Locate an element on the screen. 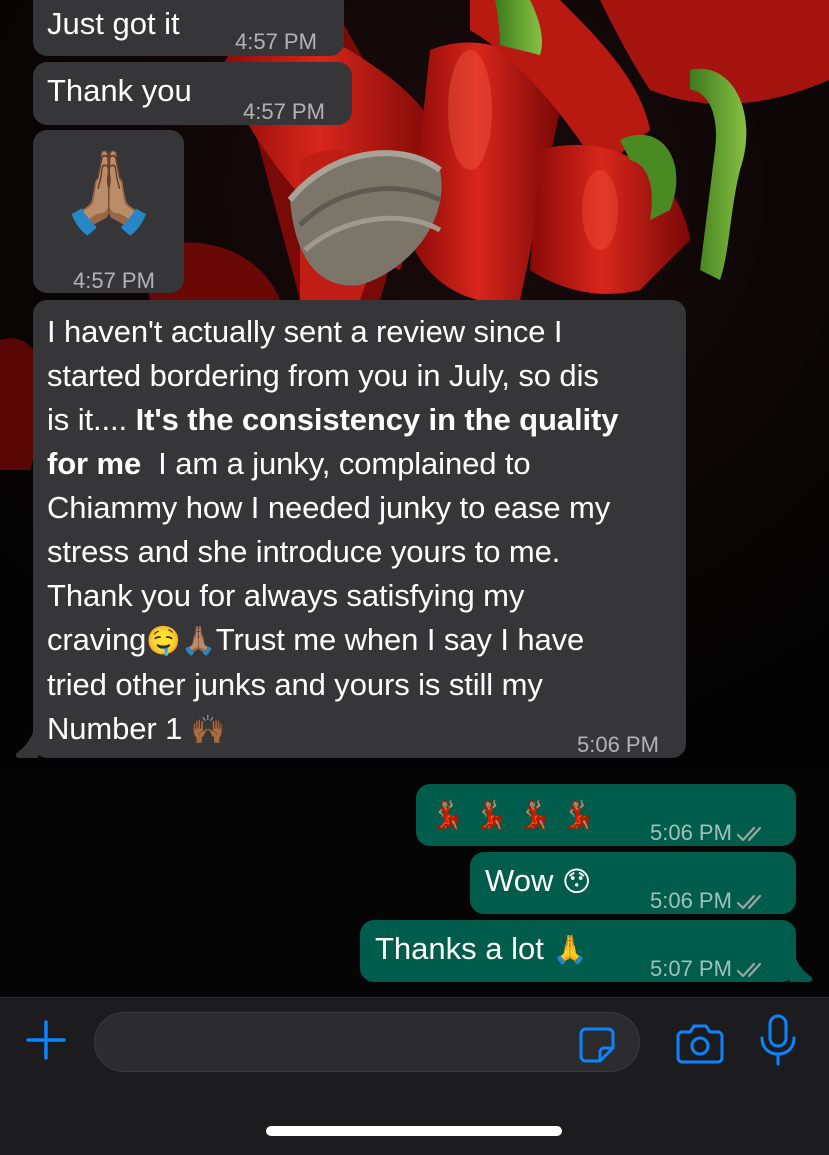 This screenshot has height=1155, width=829. message-time: 5:07 PM is located at coordinates (709, 969).